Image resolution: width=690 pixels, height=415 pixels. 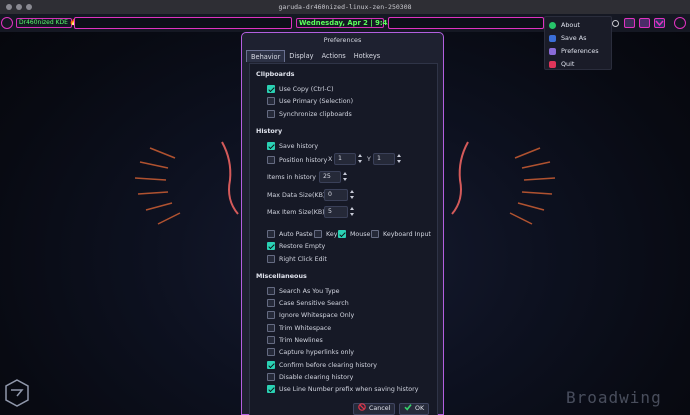 What do you see at coordinates (345, 159) in the screenshot?
I see `position-x-field: 1` at bounding box center [345, 159].